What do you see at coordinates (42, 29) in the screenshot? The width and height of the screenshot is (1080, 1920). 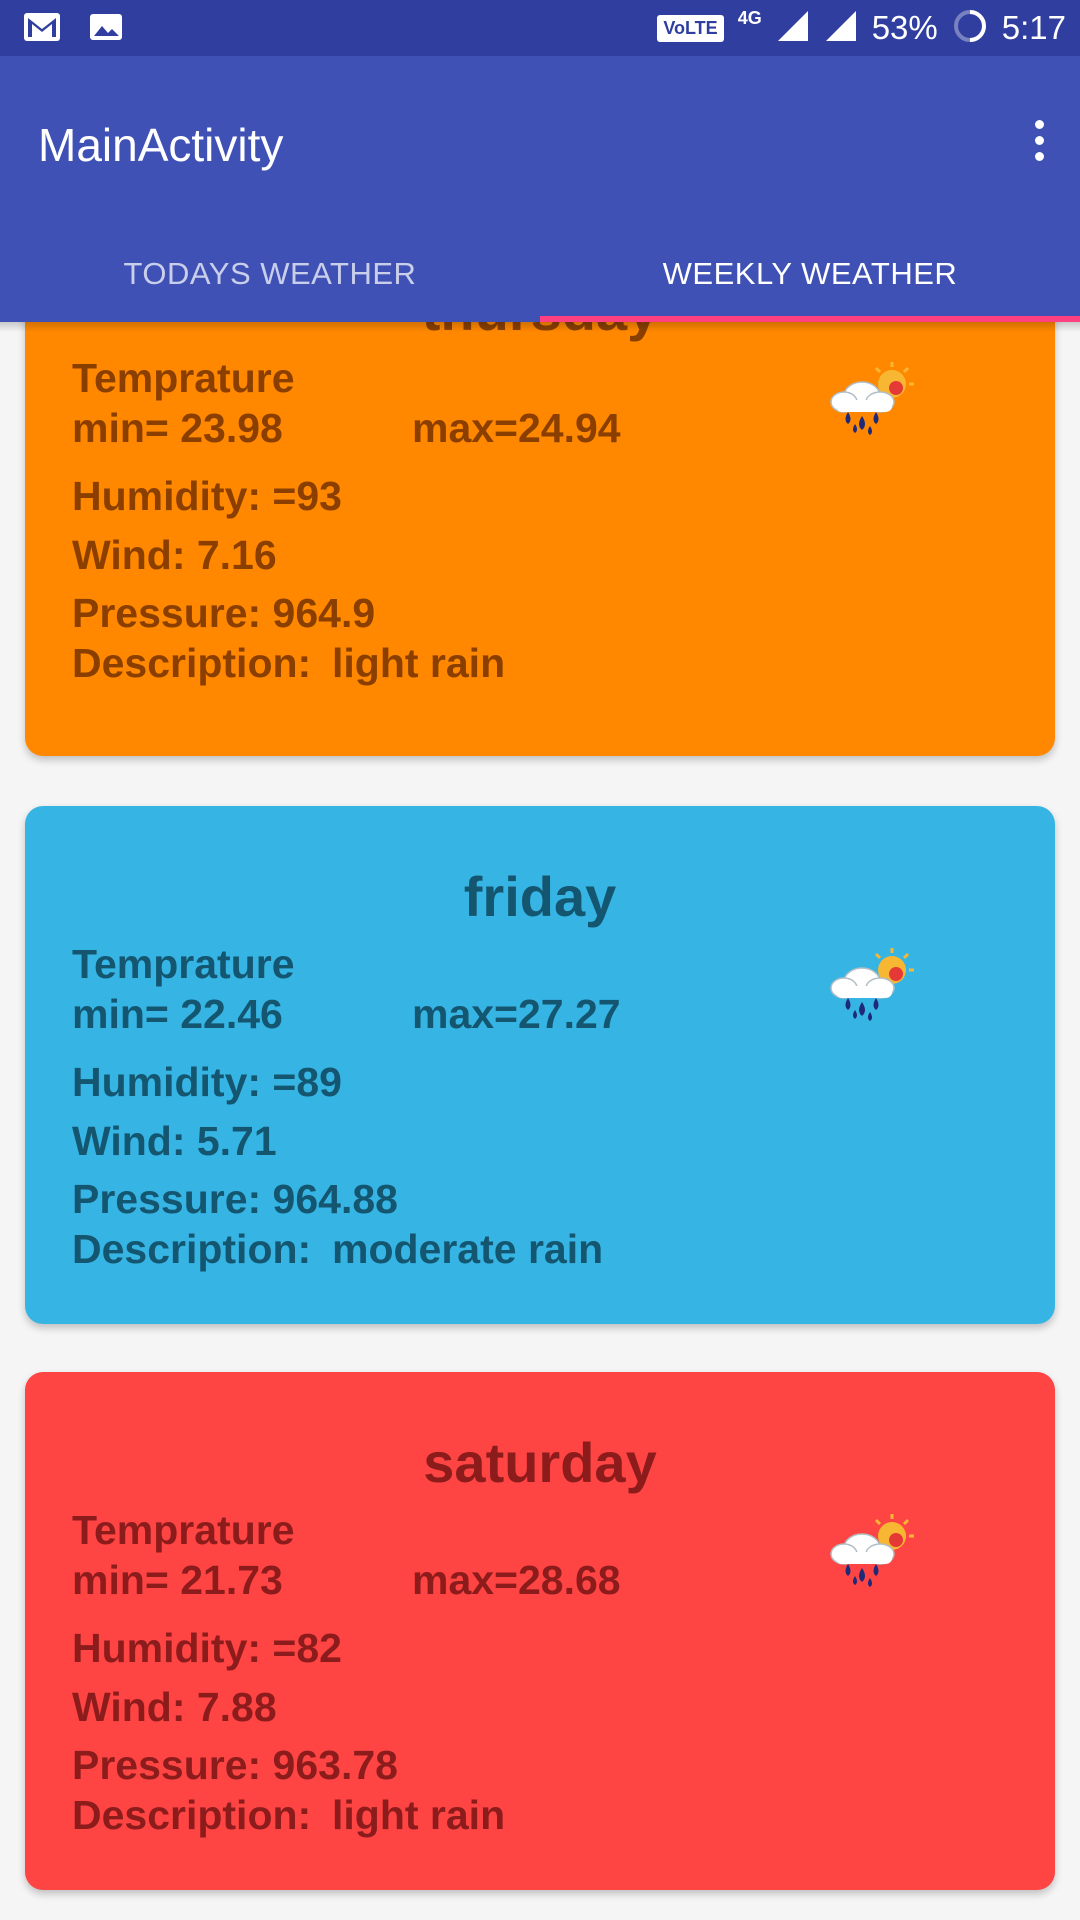 I see `gmail-icon` at bounding box center [42, 29].